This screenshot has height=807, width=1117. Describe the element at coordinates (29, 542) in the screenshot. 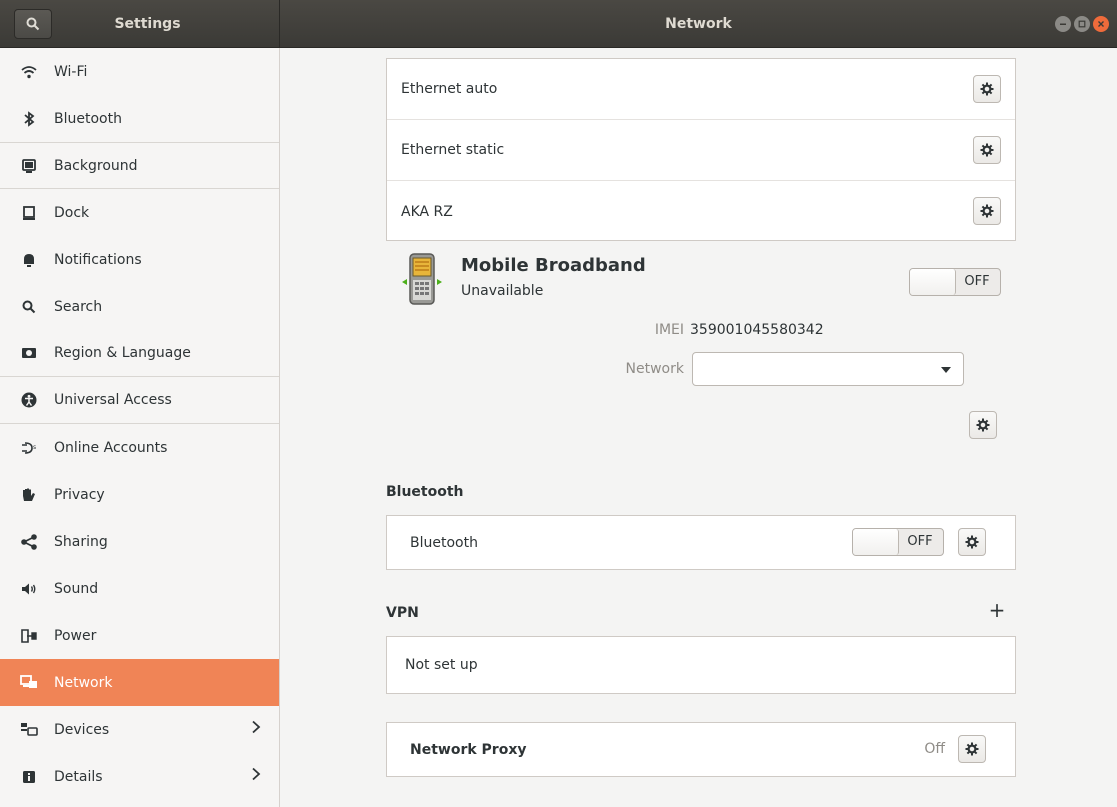

I see `share-icon` at that location.